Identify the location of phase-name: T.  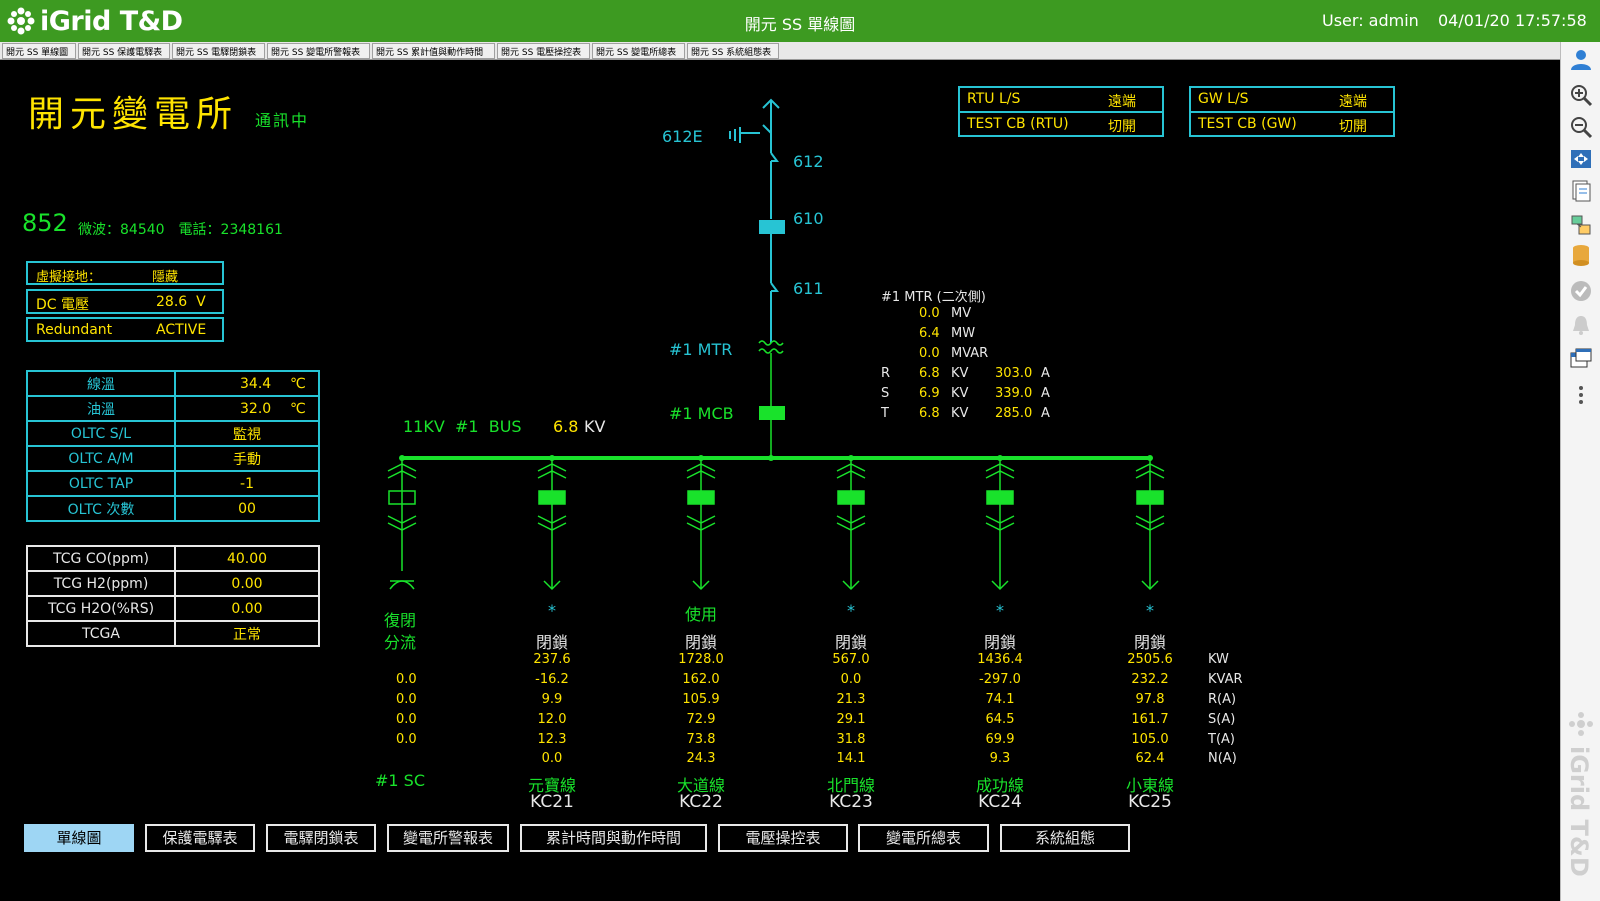
(885, 413).